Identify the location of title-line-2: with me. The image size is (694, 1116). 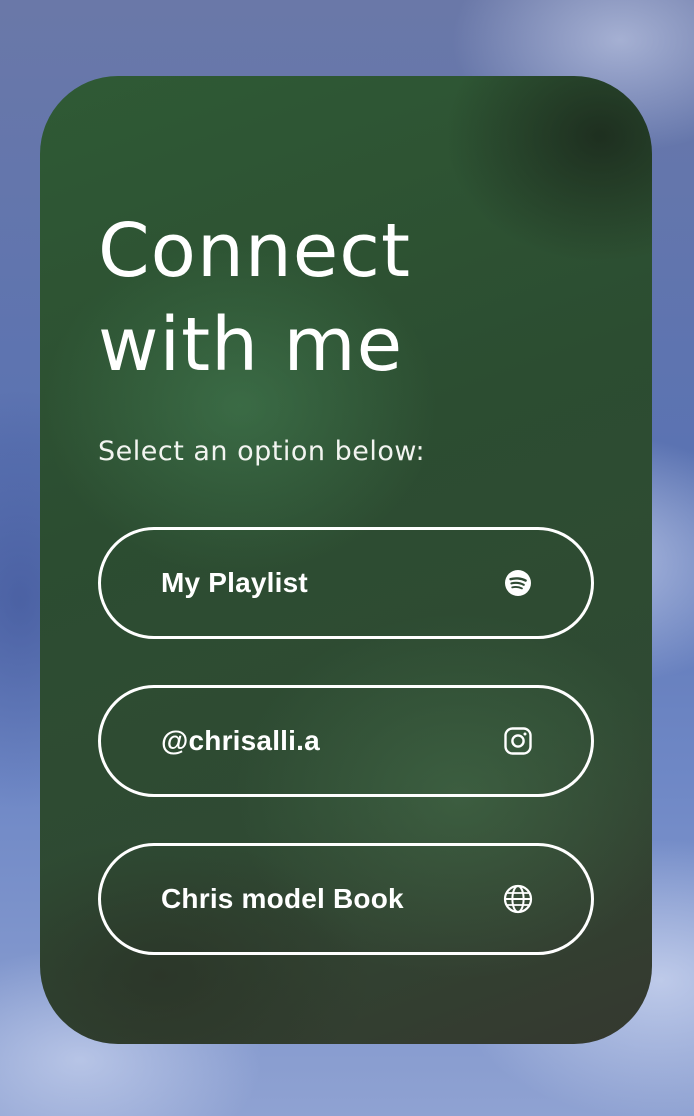
(251, 345).